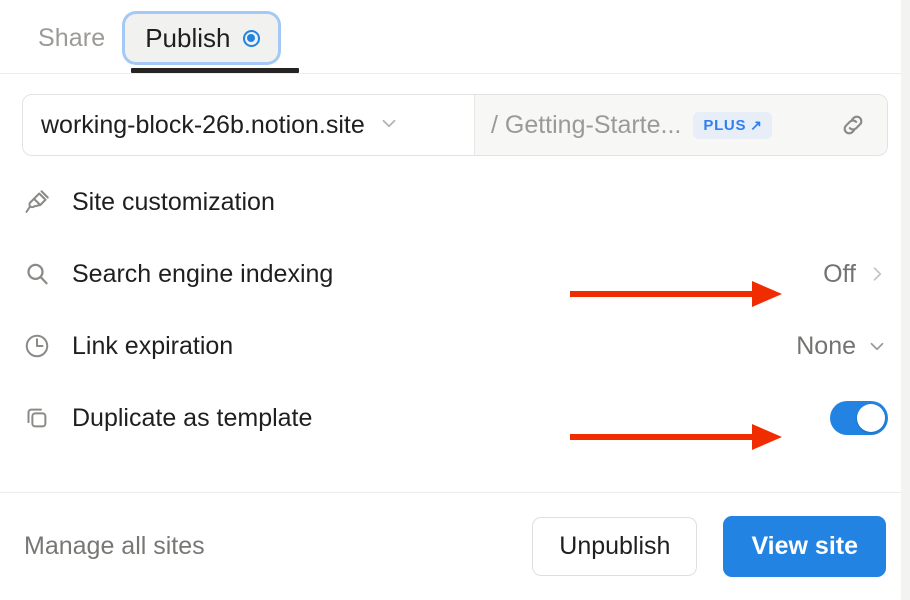  I want to click on row-label: Site customization, so click(173, 201).